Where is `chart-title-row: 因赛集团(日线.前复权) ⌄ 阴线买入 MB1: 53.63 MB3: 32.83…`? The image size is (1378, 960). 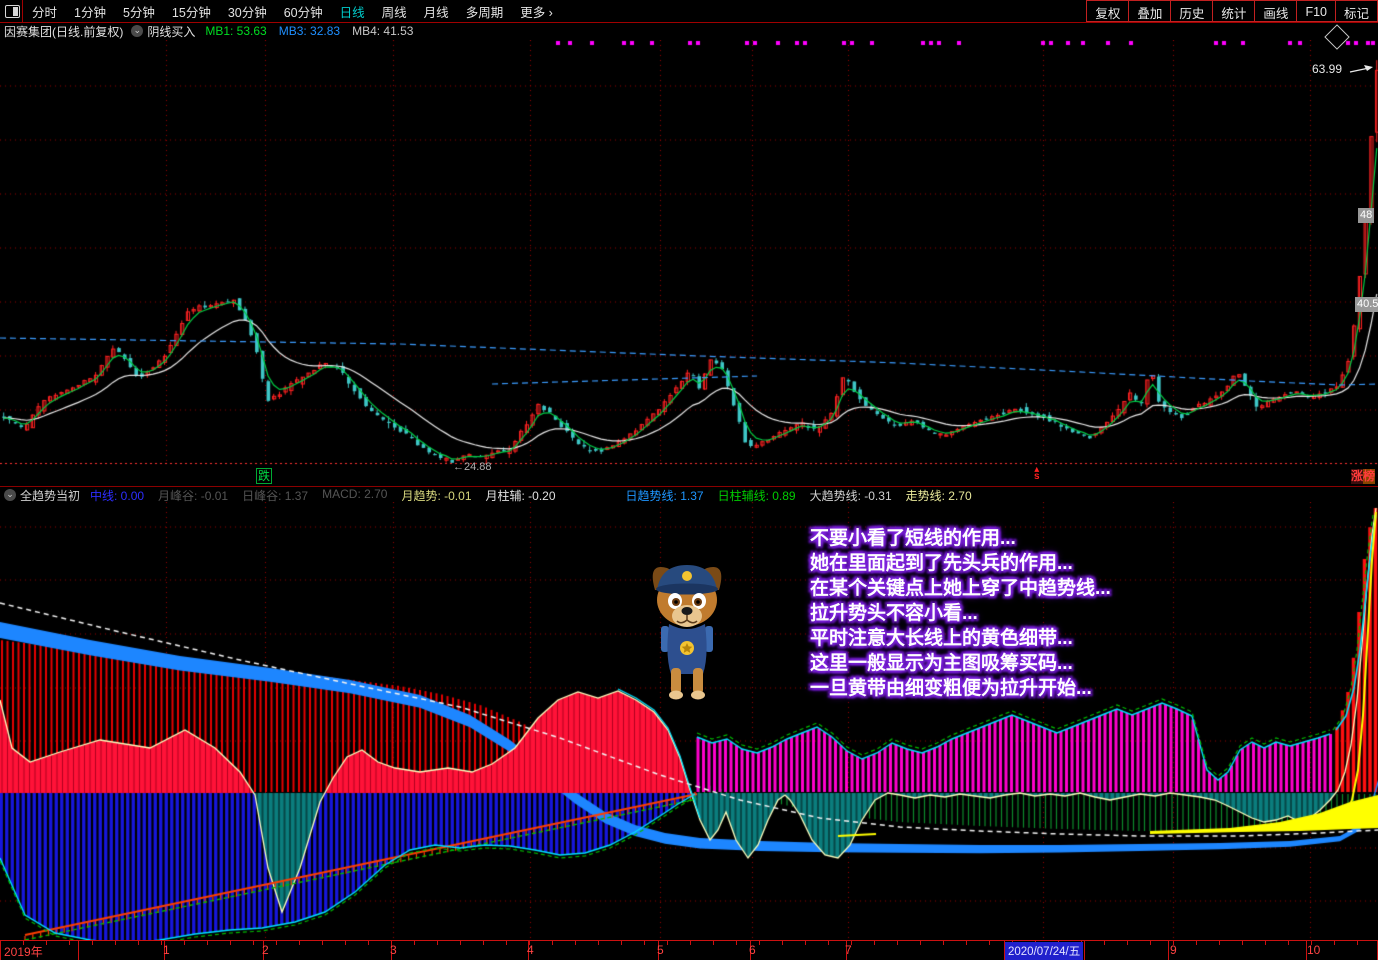 chart-title-row: 因赛集团(日线.前复权) ⌄ 阴线买入 MB1: 53.63 MB3: 32.83… is located at coordinates (689, 31).